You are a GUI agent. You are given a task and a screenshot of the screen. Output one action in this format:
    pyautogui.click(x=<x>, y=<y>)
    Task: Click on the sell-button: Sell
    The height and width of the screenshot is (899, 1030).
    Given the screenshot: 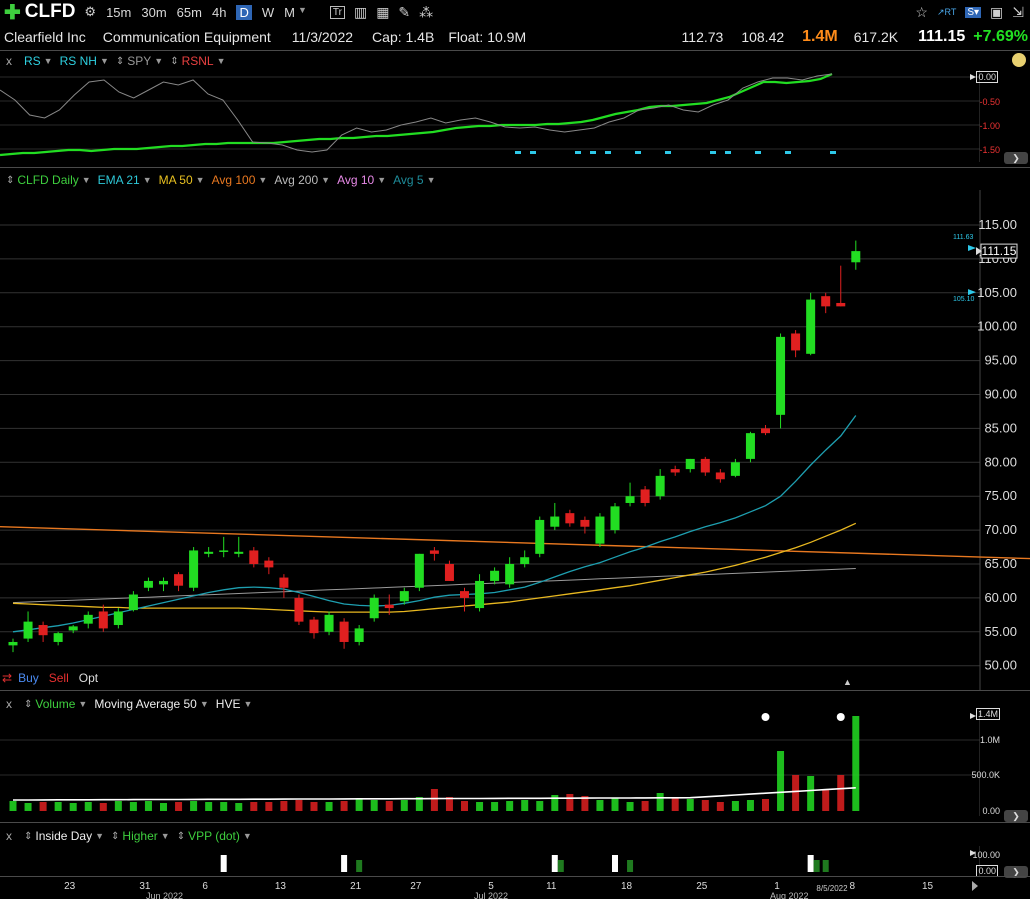 What is the action you would take?
    pyautogui.click(x=59, y=678)
    